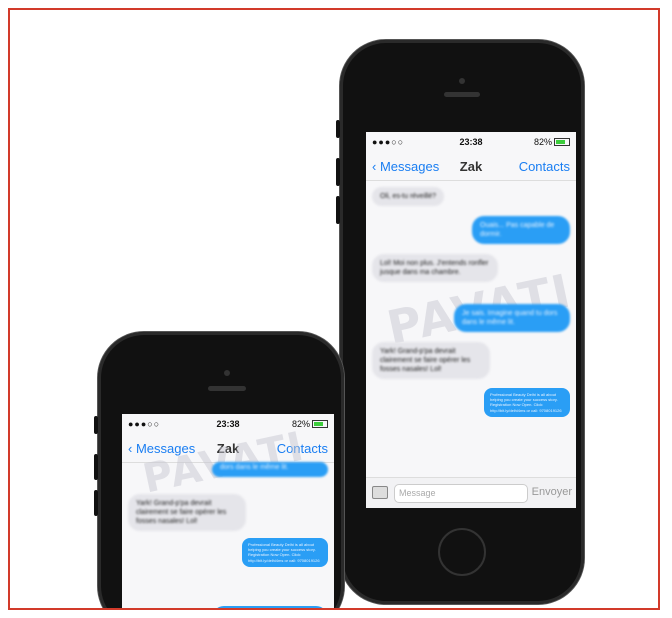  I want to click on send-button: Envoyer, so click(552, 492).